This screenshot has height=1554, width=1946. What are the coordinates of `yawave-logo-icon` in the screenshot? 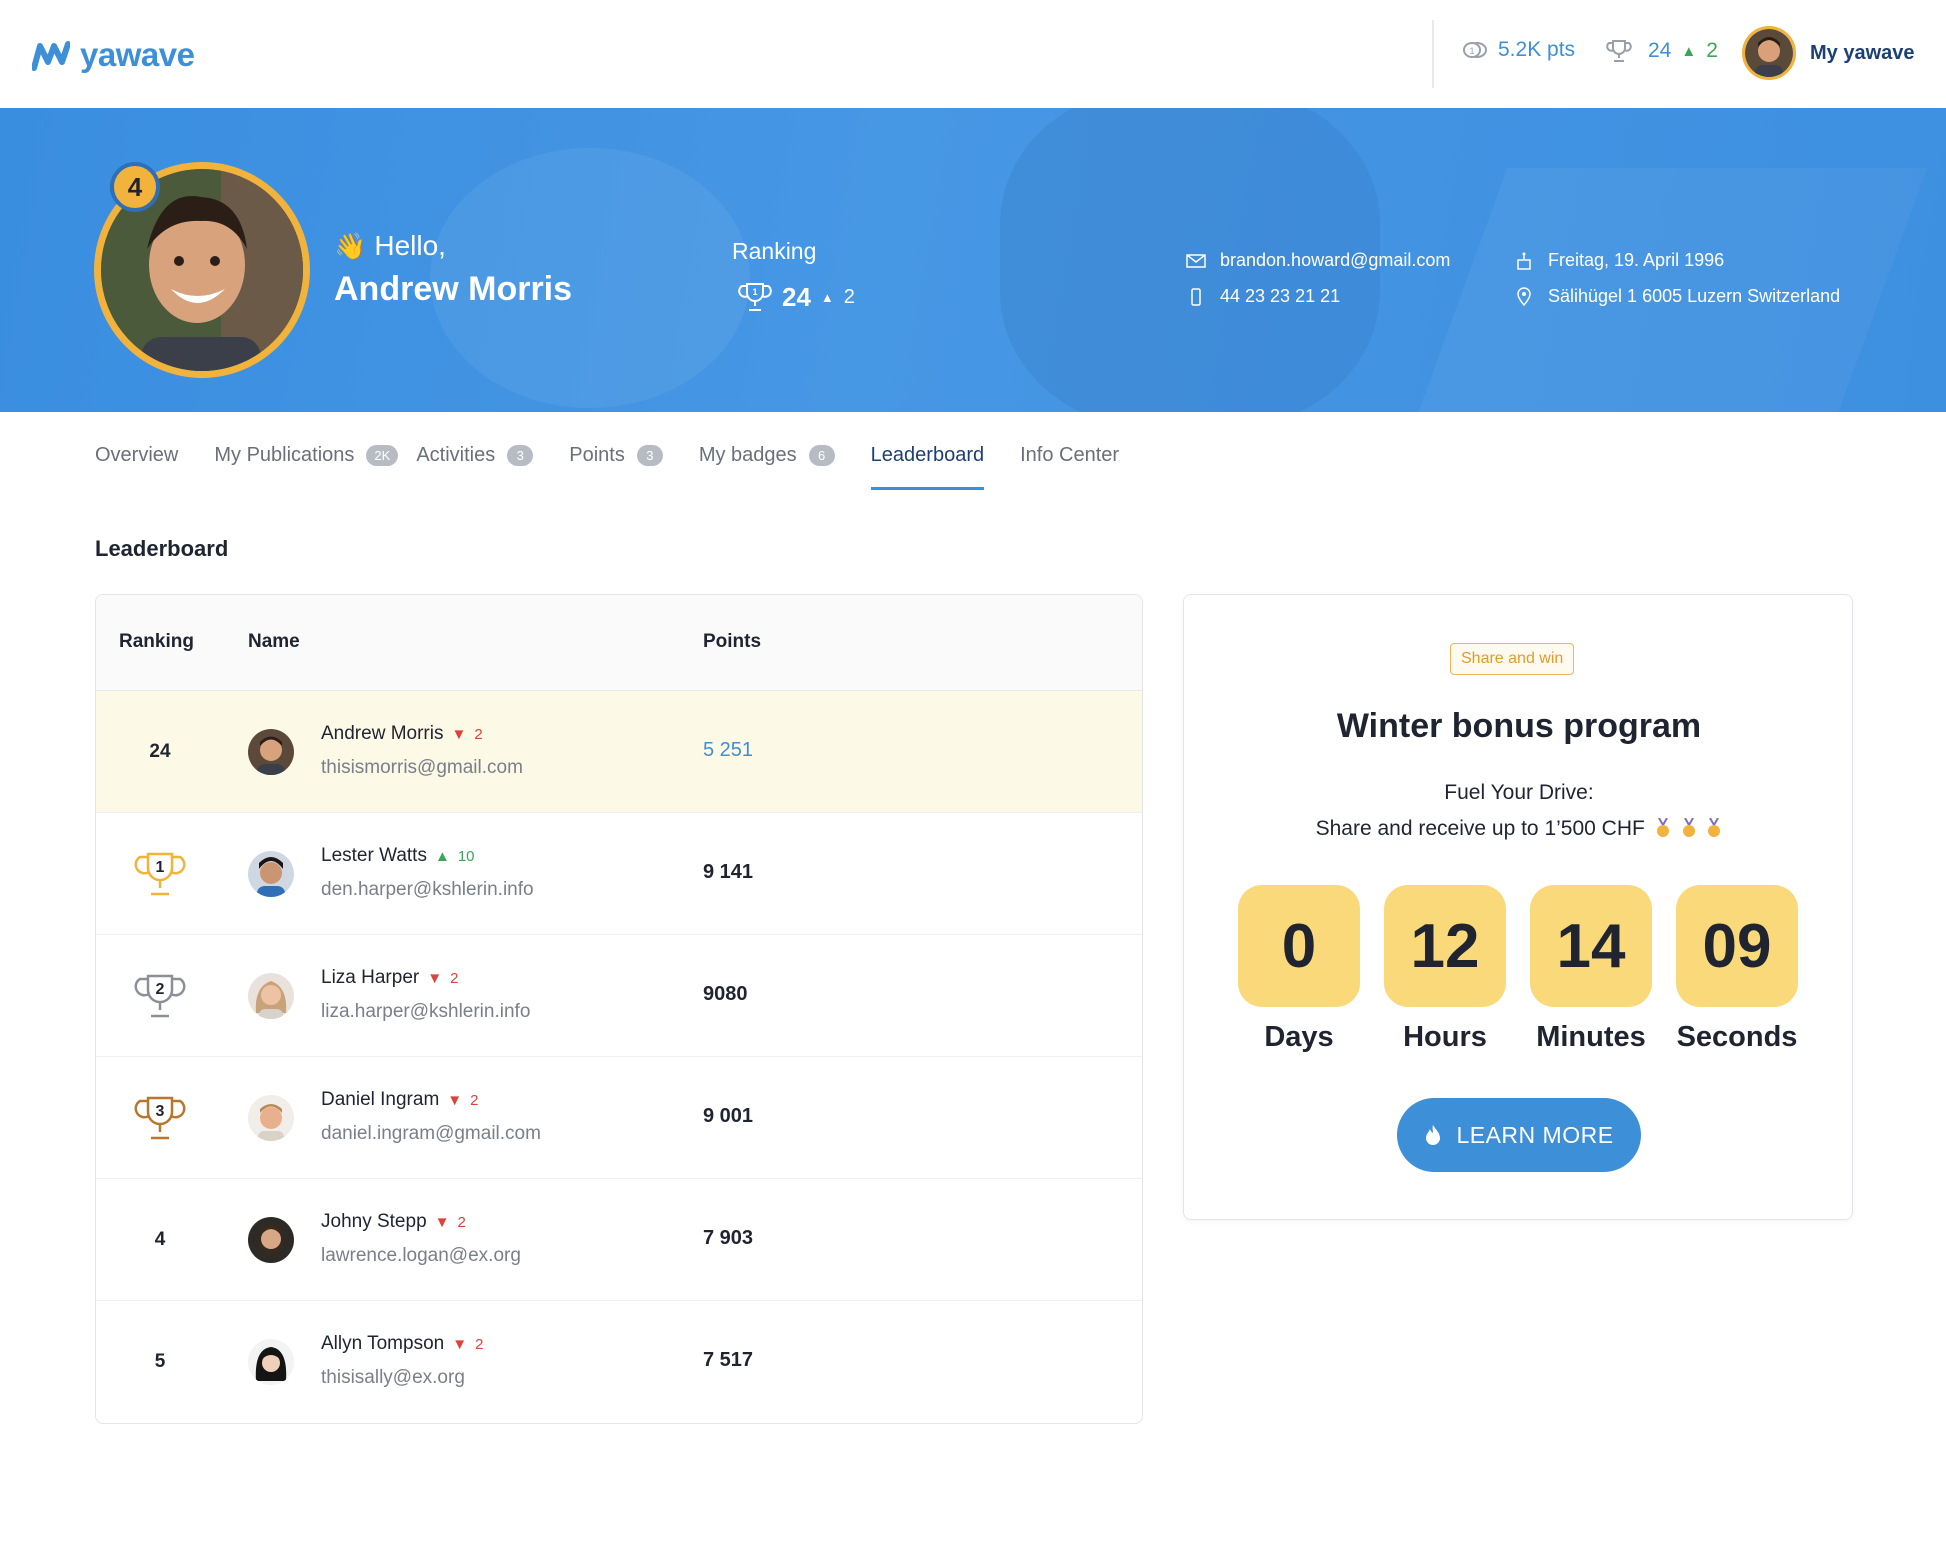 It's located at (51, 56).